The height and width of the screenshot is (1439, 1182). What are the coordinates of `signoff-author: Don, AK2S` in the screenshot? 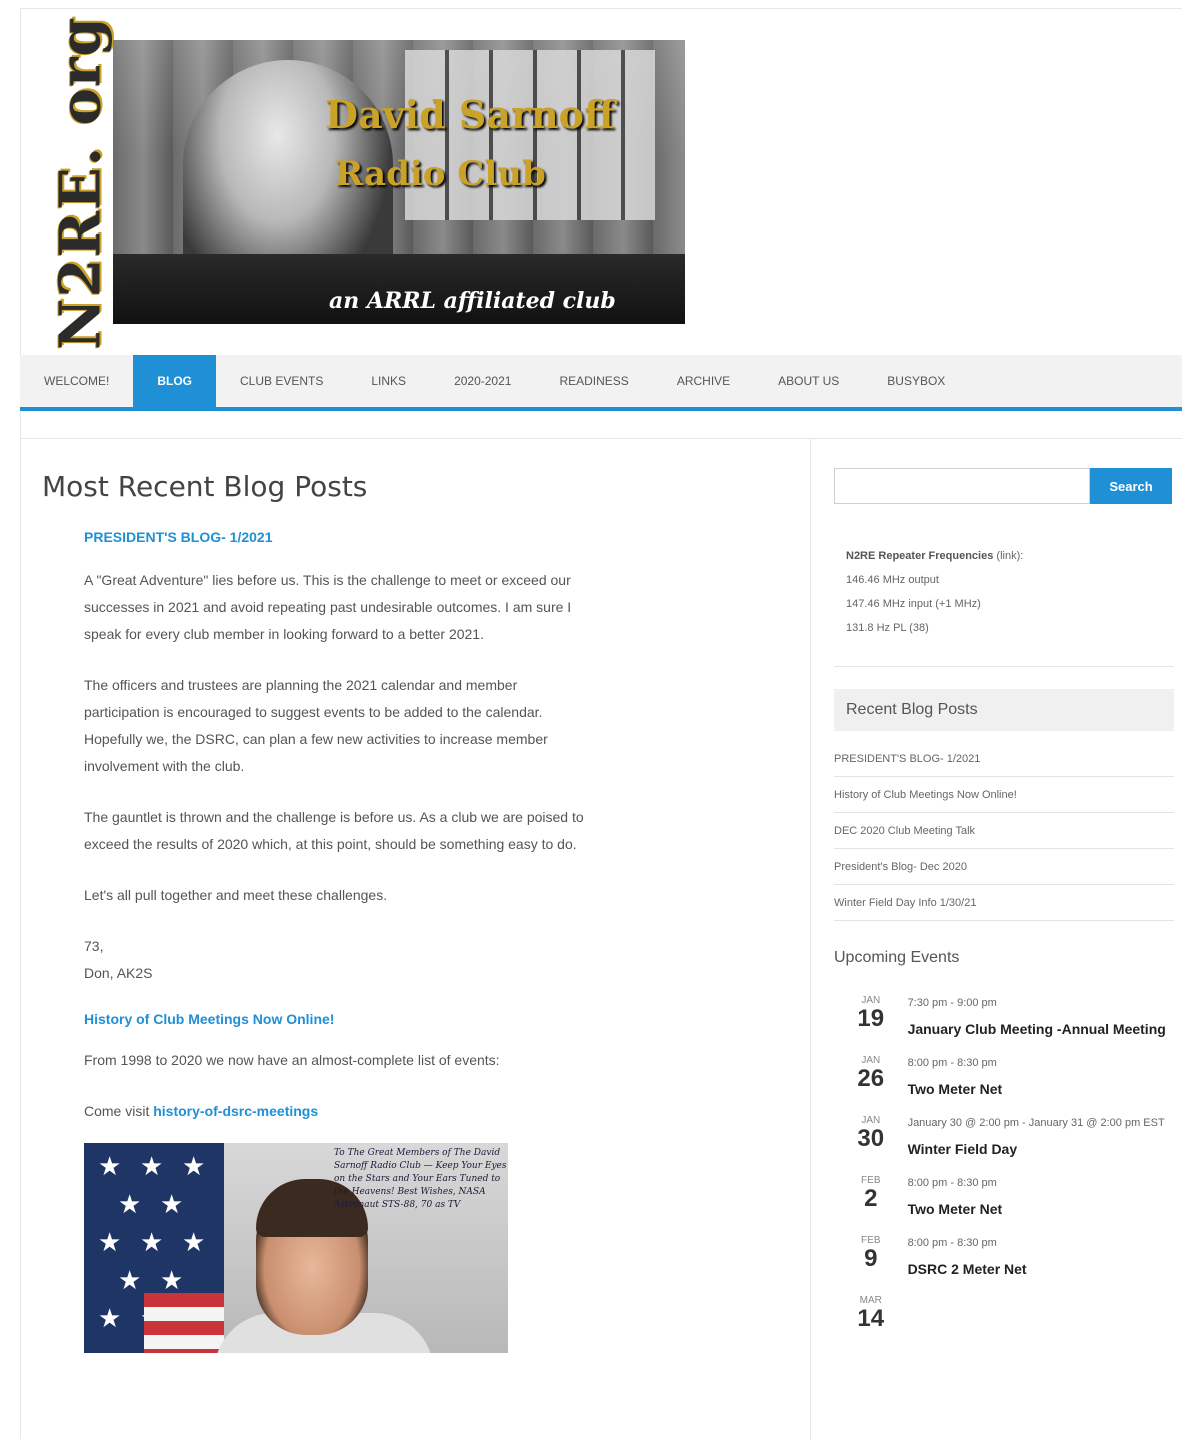 It's located at (118, 973).